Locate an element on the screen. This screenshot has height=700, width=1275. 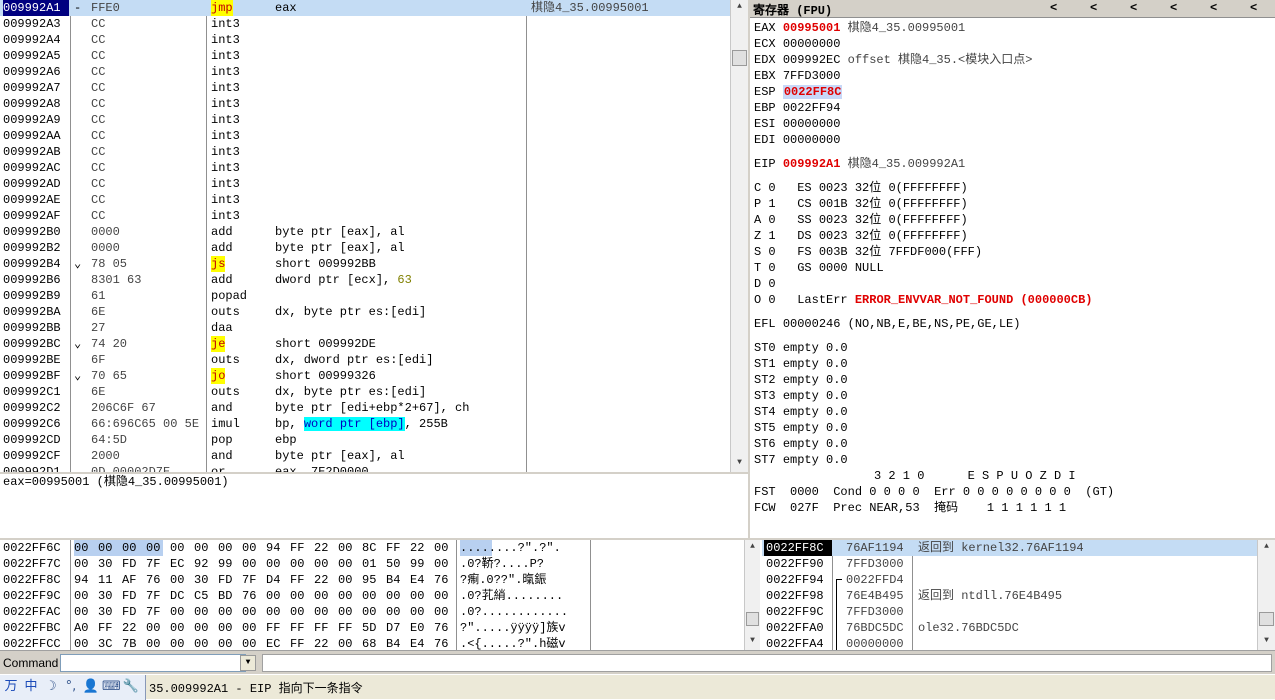
stack-row: 0022FF94 0022FFD4 is located at coordinates (1009, 580).